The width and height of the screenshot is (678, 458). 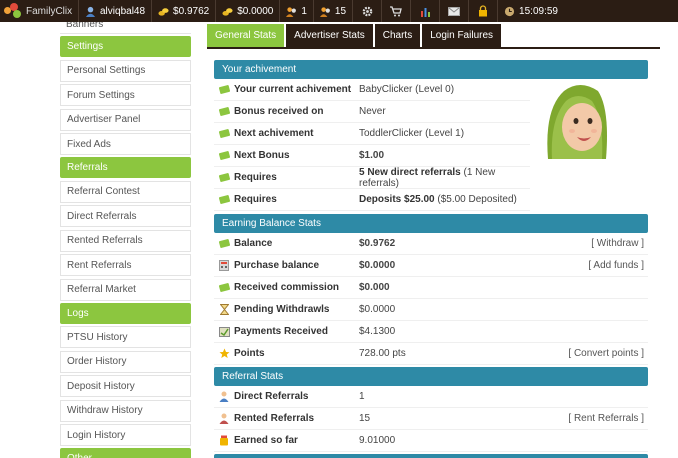 I want to click on referral-row-direct: Direct Referrals 1, so click(x=431, y=397).